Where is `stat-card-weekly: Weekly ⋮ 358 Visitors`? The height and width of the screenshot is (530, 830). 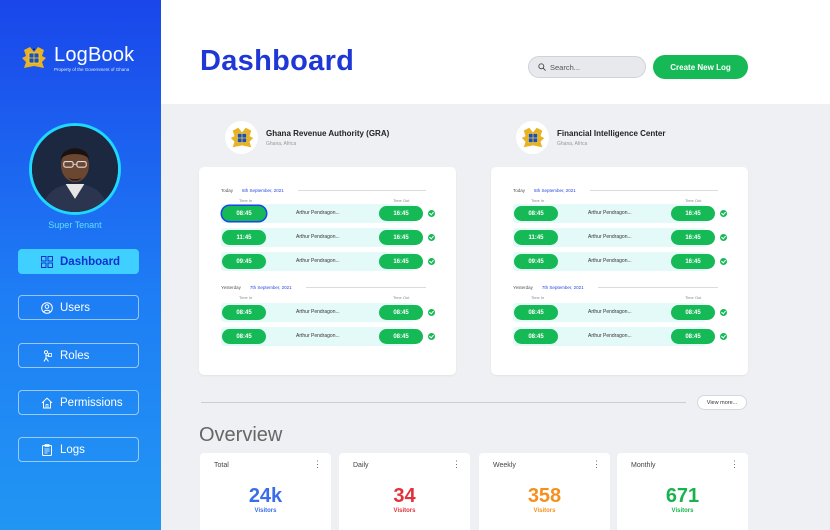
stat-card-weekly: Weekly ⋮ 358 Visitors is located at coordinates (544, 491).